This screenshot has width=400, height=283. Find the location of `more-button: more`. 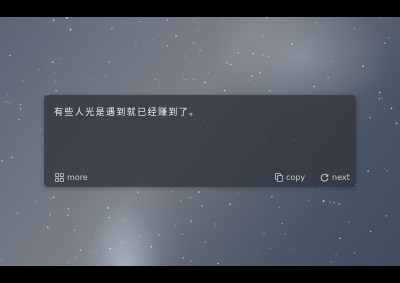

more-button: more is located at coordinates (71, 177).